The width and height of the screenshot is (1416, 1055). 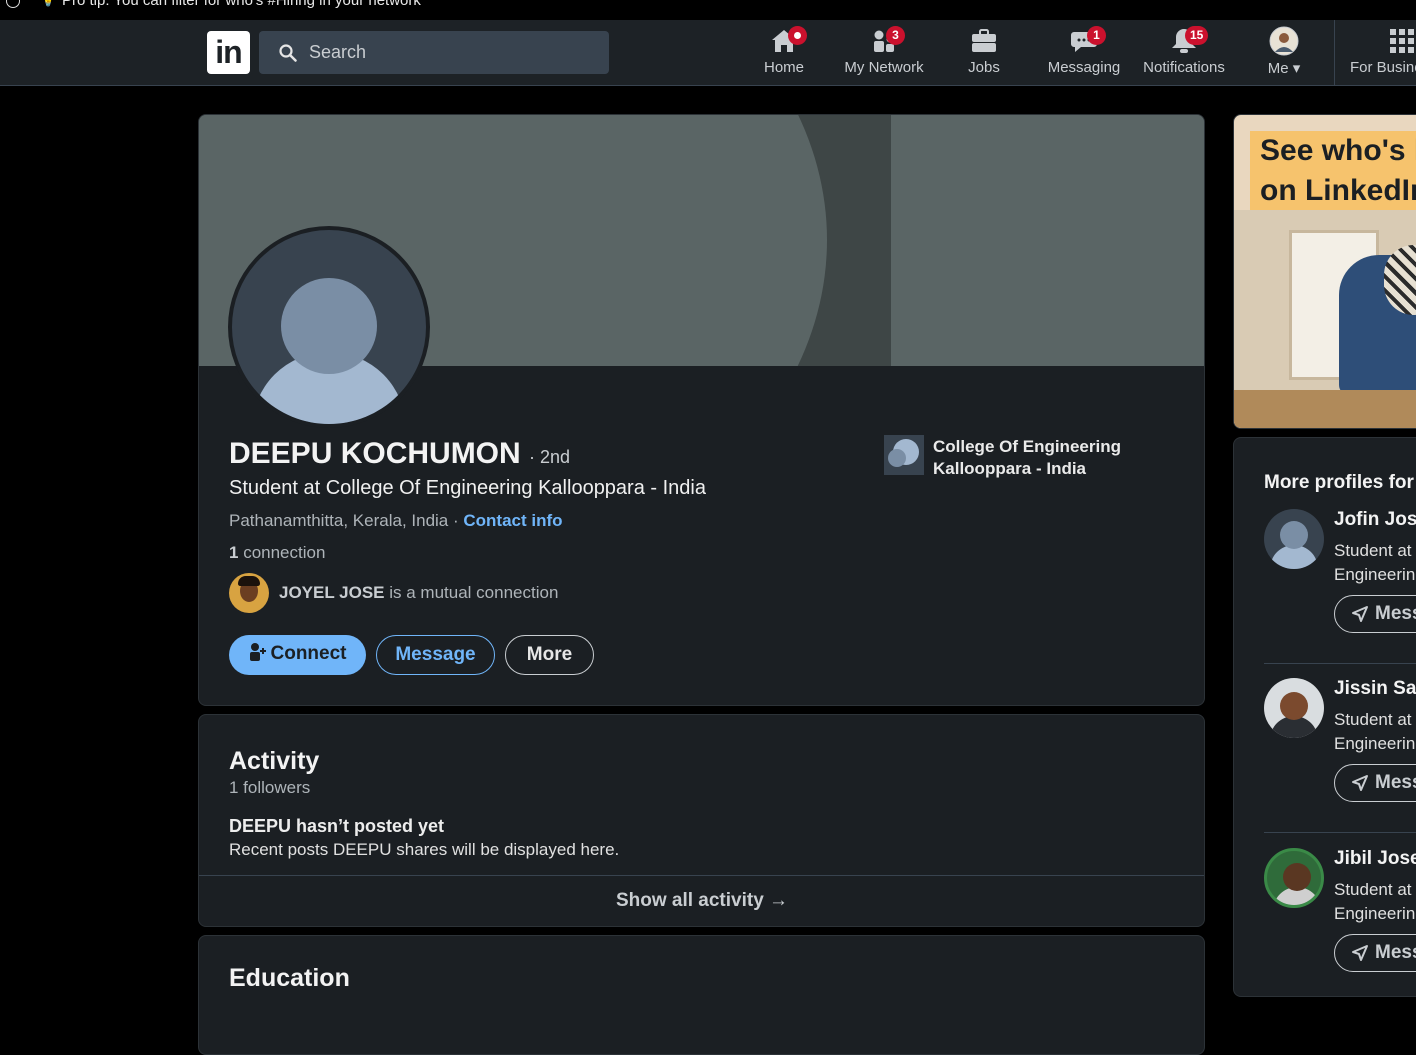 What do you see at coordinates (797, 35) in the screenshot?
I see `home-notification-dot` at bounding box center [797, 35].